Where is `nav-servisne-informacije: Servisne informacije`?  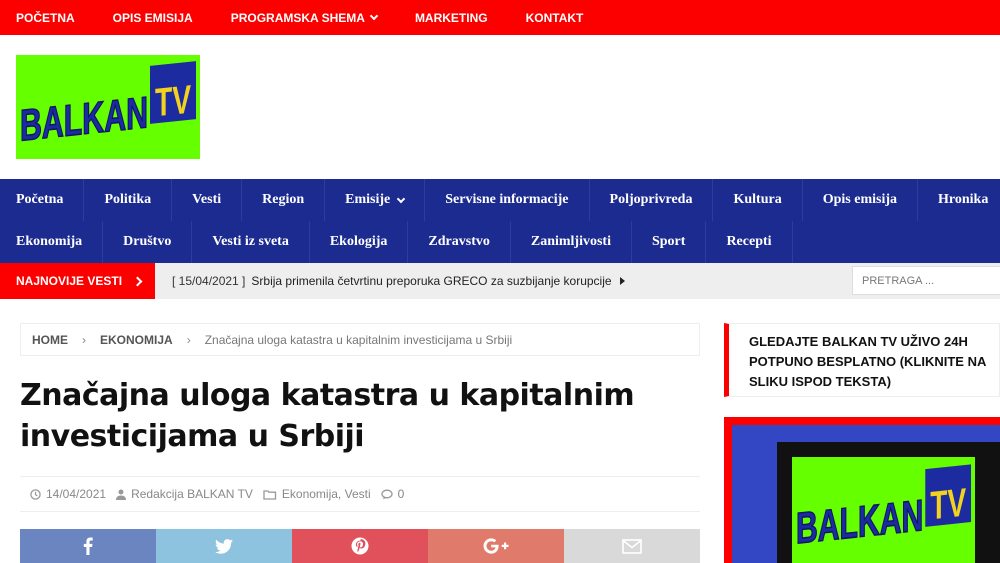 nav-servisne-informacije: Servisne informacije is located at coordinates (507, 200).